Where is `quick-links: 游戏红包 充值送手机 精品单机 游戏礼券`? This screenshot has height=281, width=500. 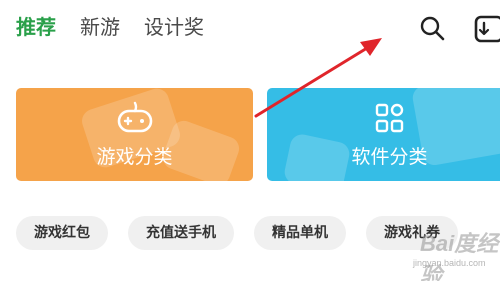 quick-links: 游戏红包 充值送手机 精品单机 游戏礼券 is located at coordinates (237, 233).